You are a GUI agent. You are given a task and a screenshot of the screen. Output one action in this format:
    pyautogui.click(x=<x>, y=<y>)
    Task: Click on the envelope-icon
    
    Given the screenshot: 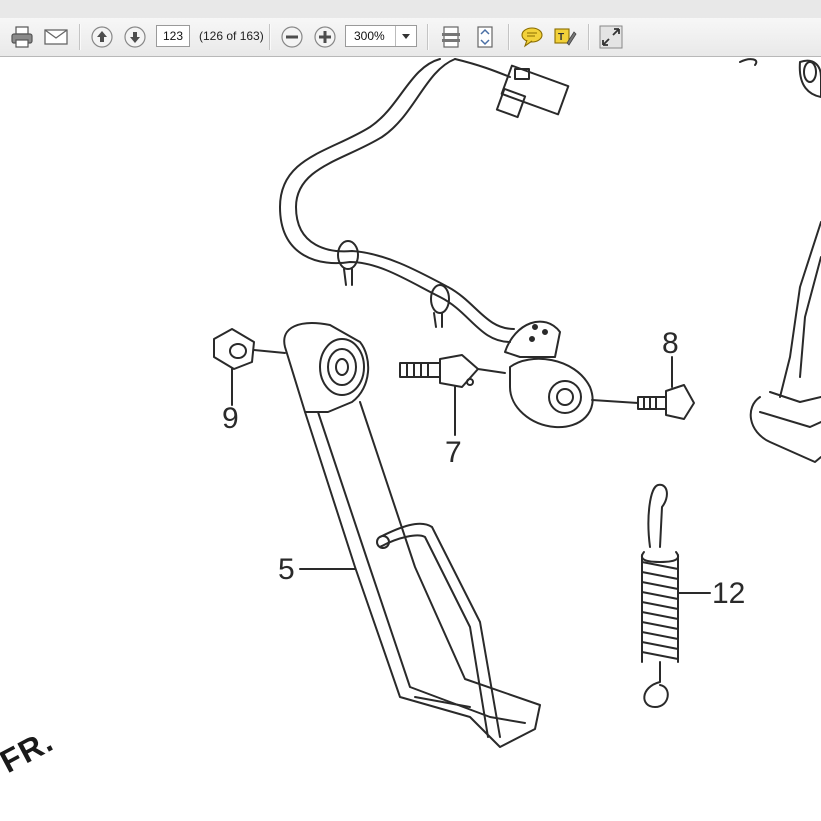 What is the action you would take?
    pyautogui.click(x=56, y=37)
    